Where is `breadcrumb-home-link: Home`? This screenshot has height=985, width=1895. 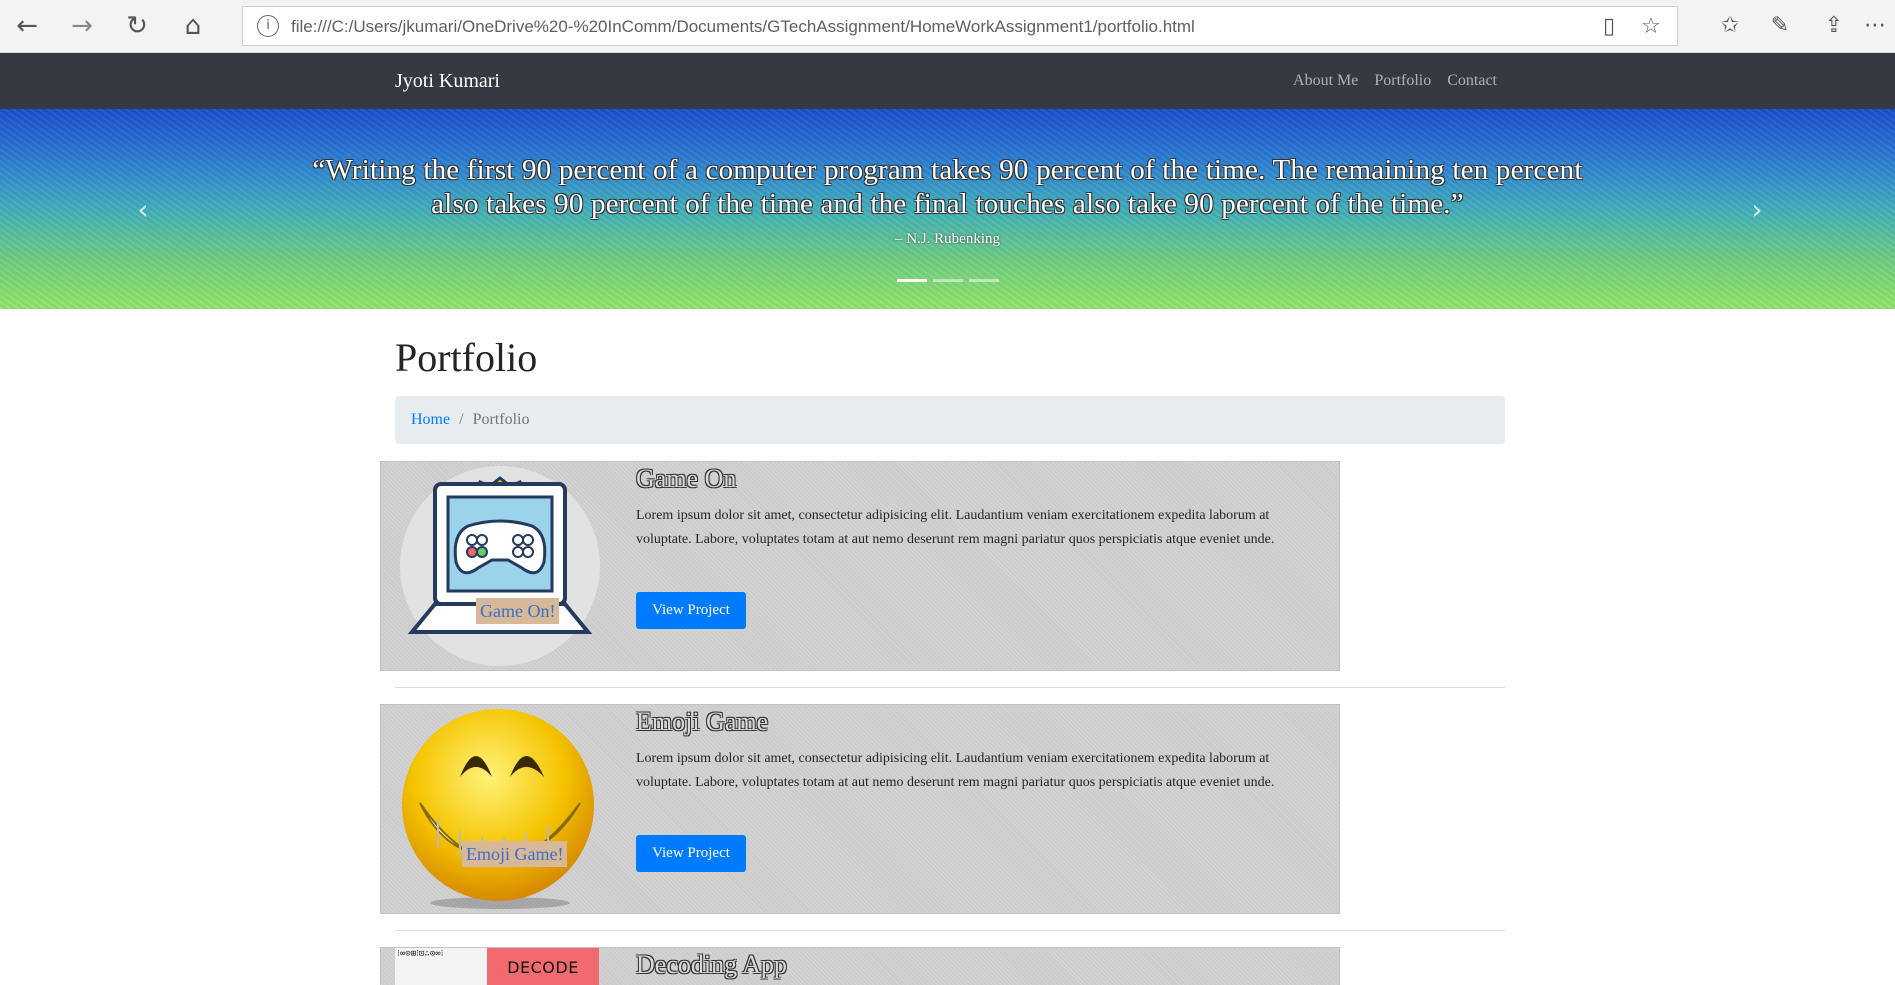 breadcrumb-home-link: Home is located at coordinates (430, 420).